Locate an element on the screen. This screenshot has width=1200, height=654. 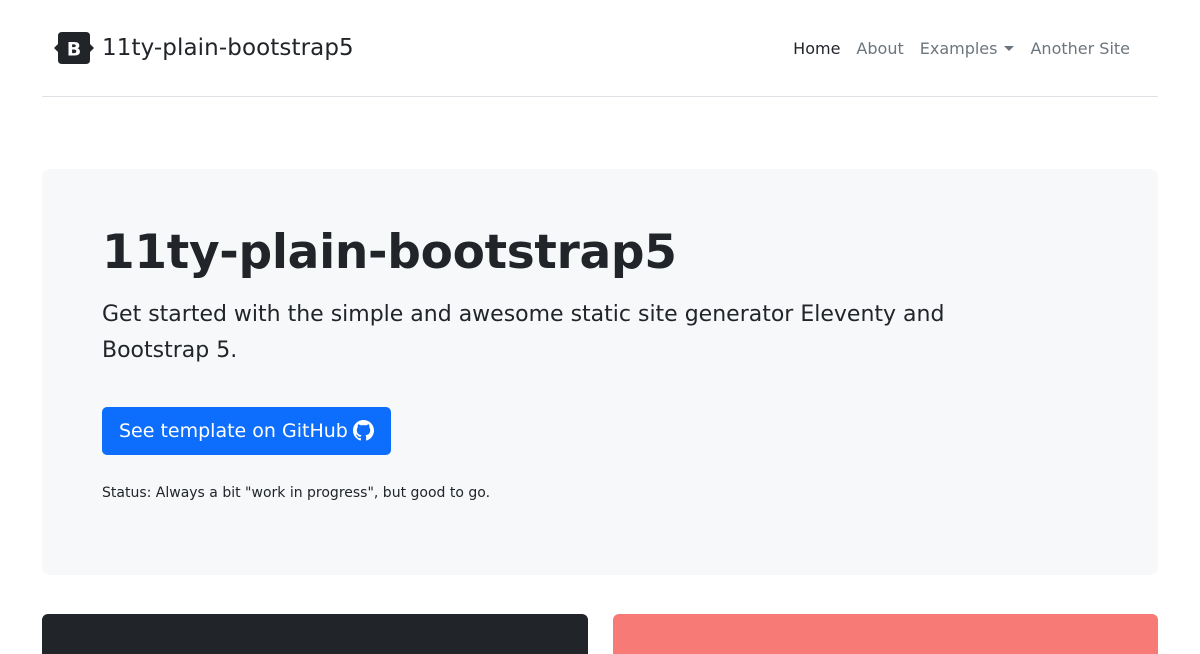
main-nav: Home About Examples Another Site is located at coordinates (961, 48).